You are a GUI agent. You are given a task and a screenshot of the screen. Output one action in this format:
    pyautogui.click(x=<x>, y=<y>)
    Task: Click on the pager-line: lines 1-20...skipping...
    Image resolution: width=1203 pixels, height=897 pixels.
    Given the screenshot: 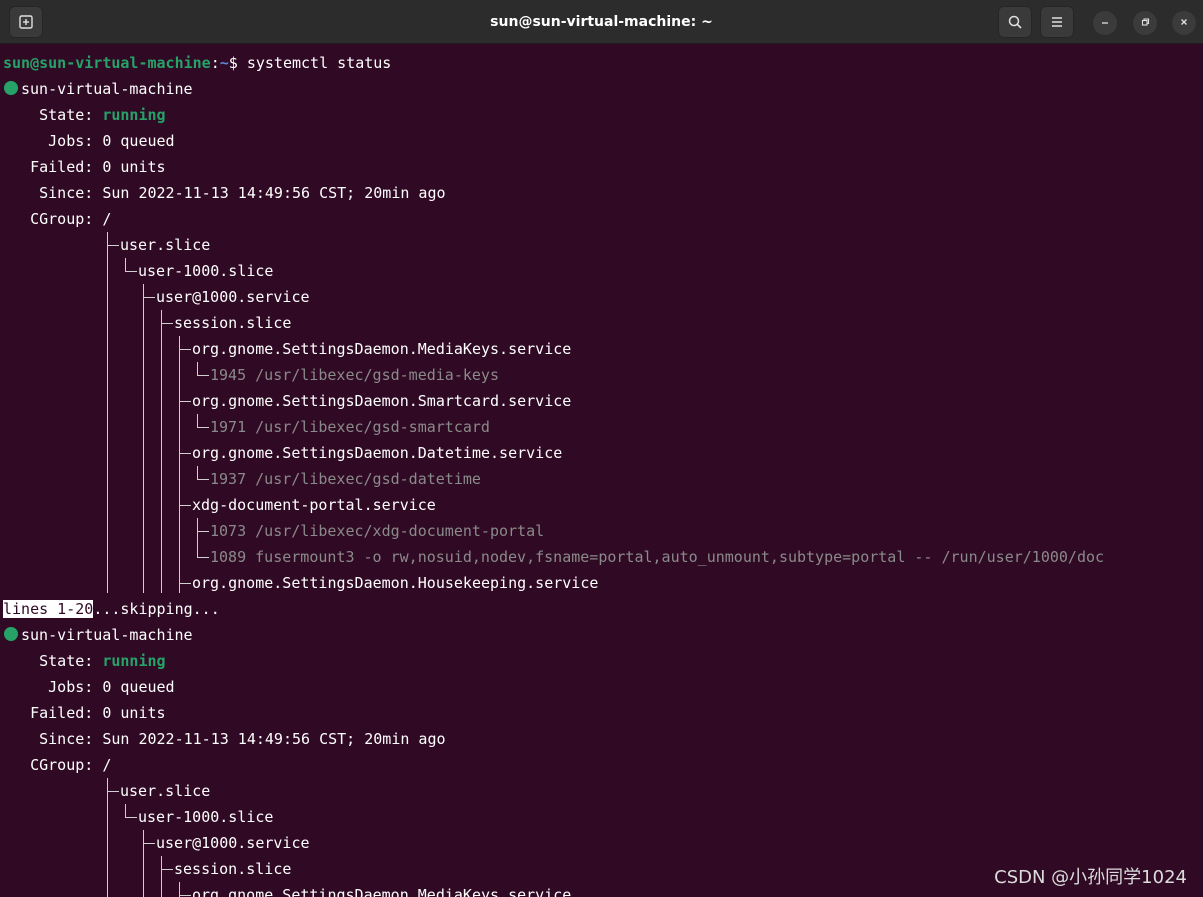 What is the action you would take?
    pyautogui.click(x=111, y=609)
    